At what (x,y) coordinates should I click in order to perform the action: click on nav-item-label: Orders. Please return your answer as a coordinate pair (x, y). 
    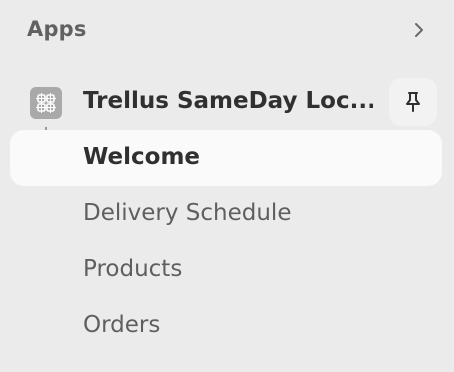
    Looking at the image, I should click on (122, 325).